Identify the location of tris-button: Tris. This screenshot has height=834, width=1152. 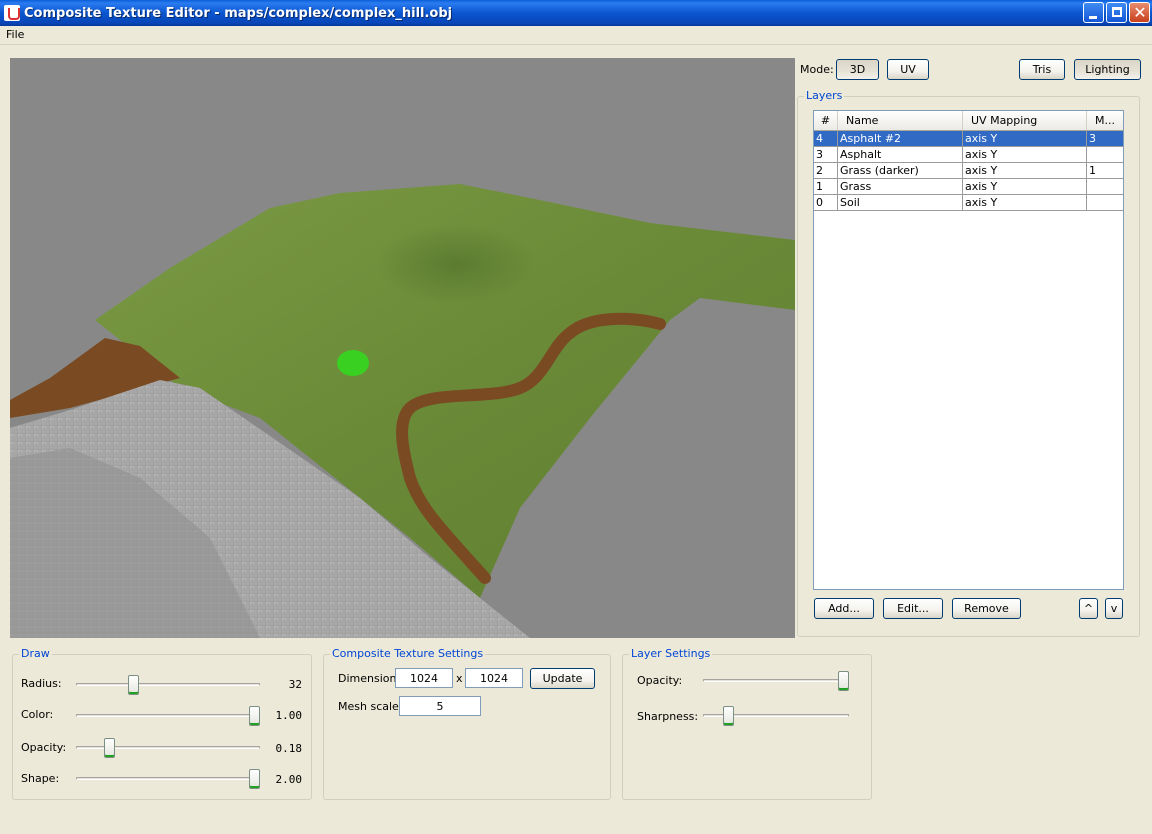
(1042, 69).